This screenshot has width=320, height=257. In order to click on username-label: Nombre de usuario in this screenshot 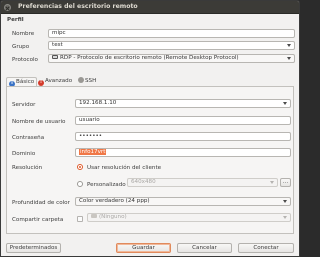, I will do `click(39, 122)`.